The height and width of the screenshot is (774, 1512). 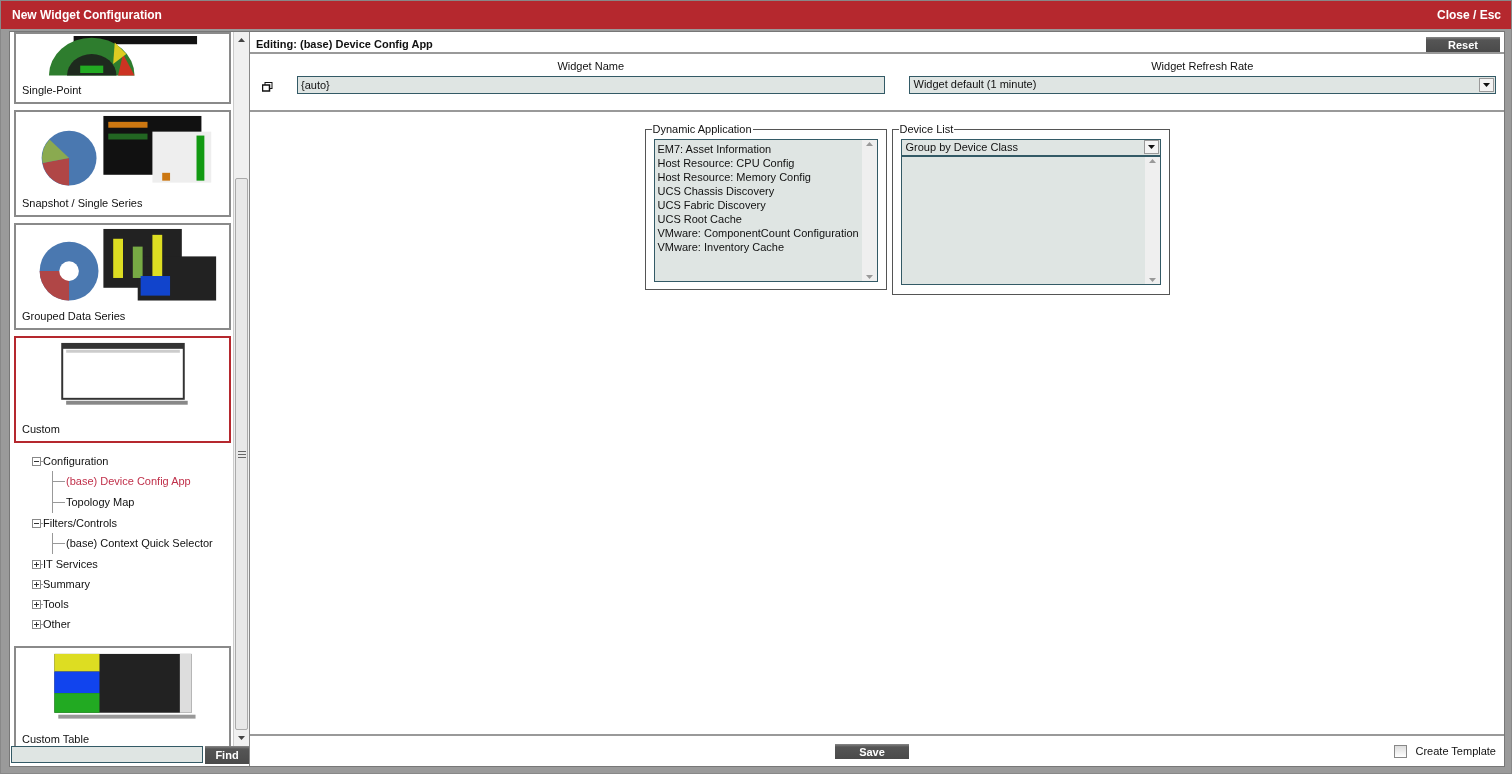 I want to click on widget-card: Grouped Data Series, so click(x=122, y=276).